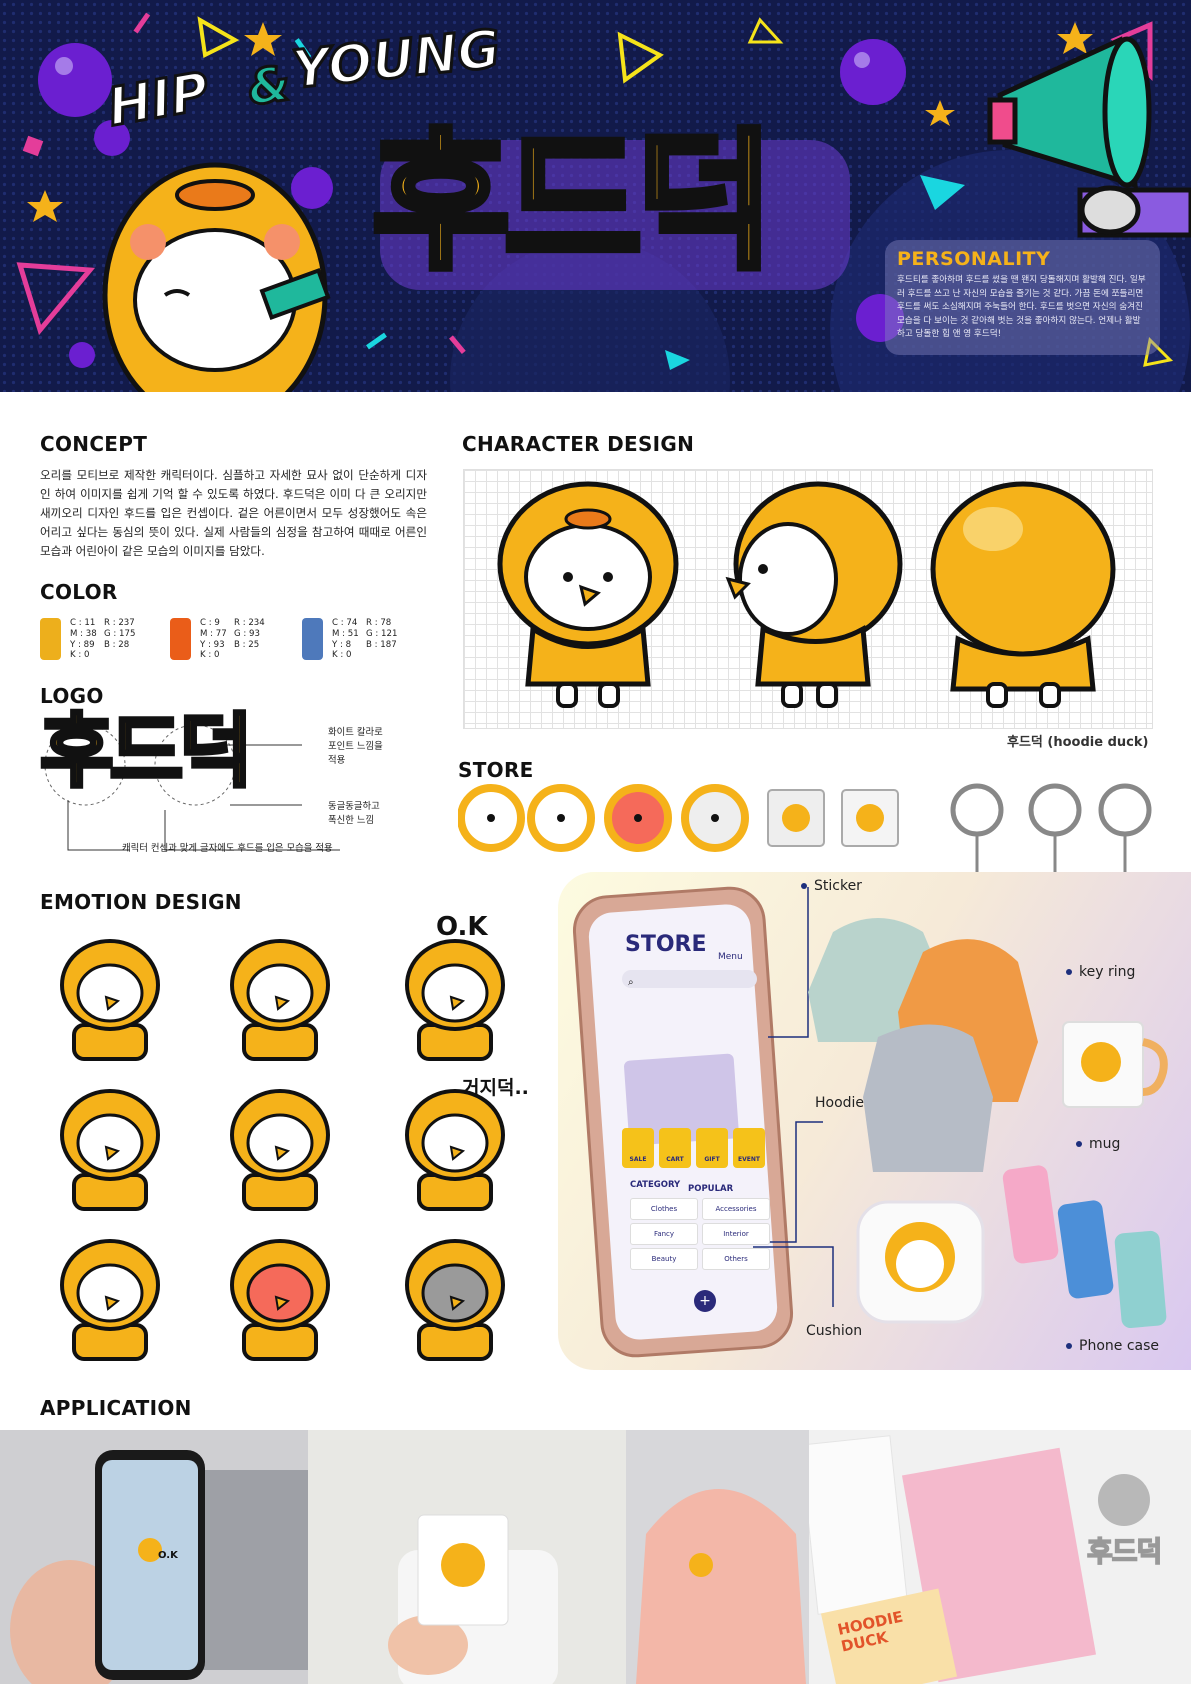 This screenshot has width=1191, height=1684. Describe the element at coordinates (736, 1259) in the screenshot. I see `phone-category-item: Others` at that location.